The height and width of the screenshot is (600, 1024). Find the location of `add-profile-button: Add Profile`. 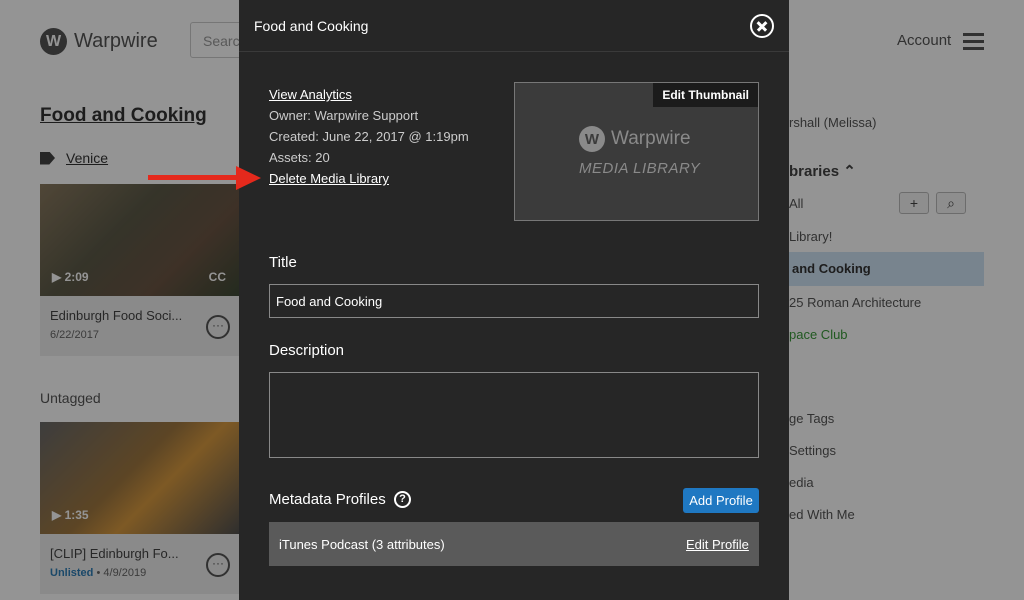

add-profile-button: Add Profile is located at coordinates (721, 500).